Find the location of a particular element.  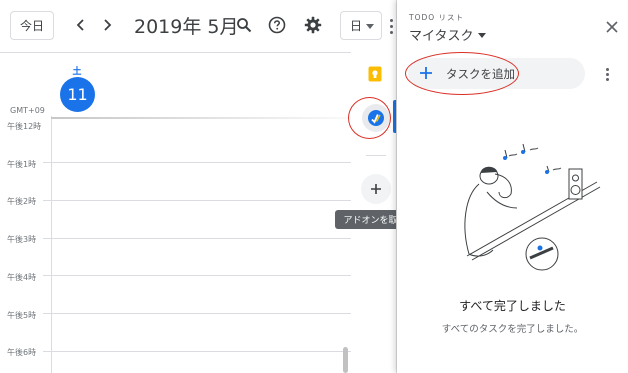

empty-state-title: すべて完了しました is located at coordinates (512, 306).